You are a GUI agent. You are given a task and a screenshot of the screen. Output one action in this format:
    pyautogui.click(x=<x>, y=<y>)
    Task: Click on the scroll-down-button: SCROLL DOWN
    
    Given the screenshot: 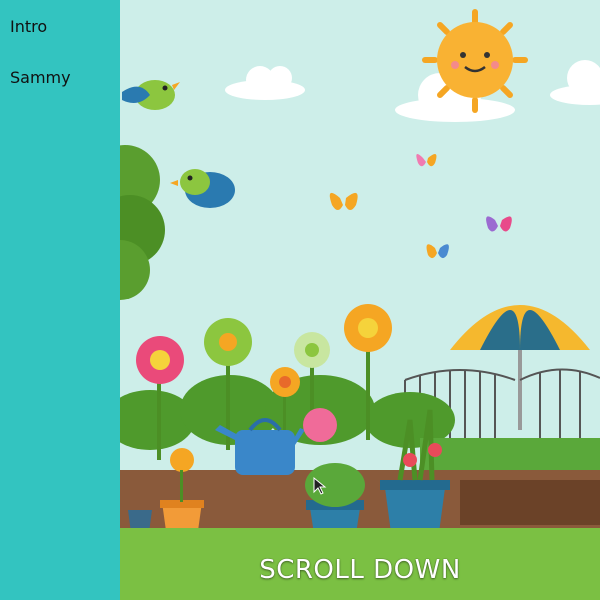 What is the action you would take?
    pyautogui.click(x=360, y=570)
    